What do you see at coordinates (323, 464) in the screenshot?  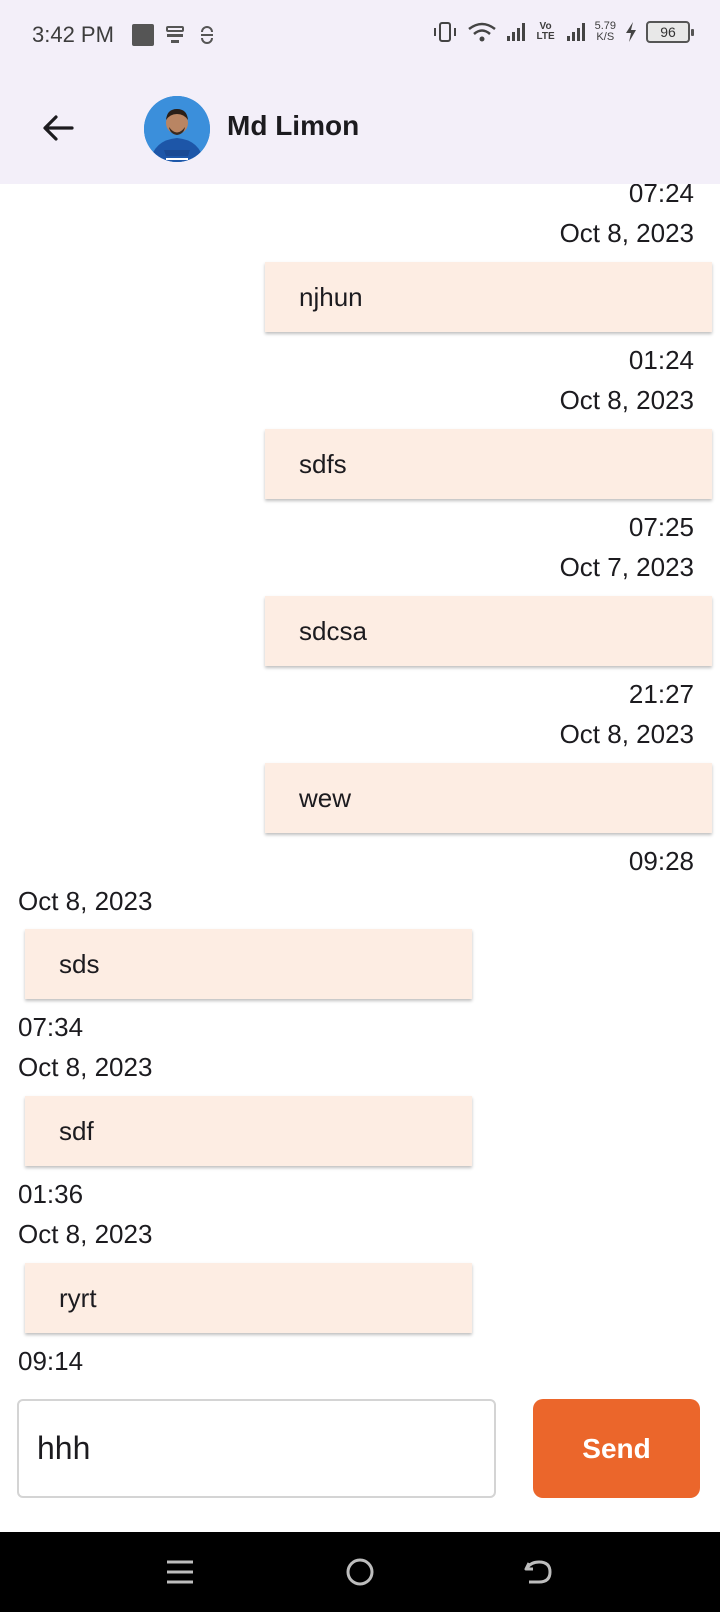 I see `message-text: sdfs` at bounding box center [323, 464].